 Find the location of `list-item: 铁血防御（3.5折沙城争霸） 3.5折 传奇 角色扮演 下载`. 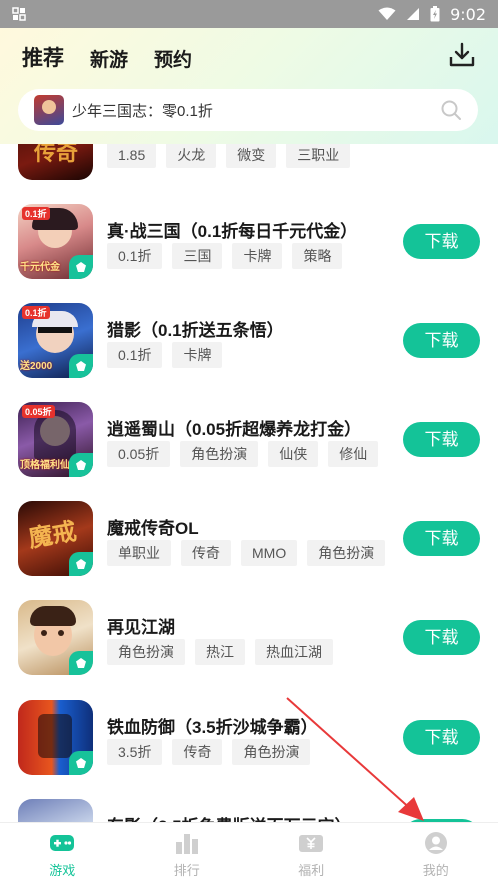

list-item: 铁血防御（3.5折沙城争霸） 3.5折 传奇 角色扮演 下载 is located at coordinates (249, 750).